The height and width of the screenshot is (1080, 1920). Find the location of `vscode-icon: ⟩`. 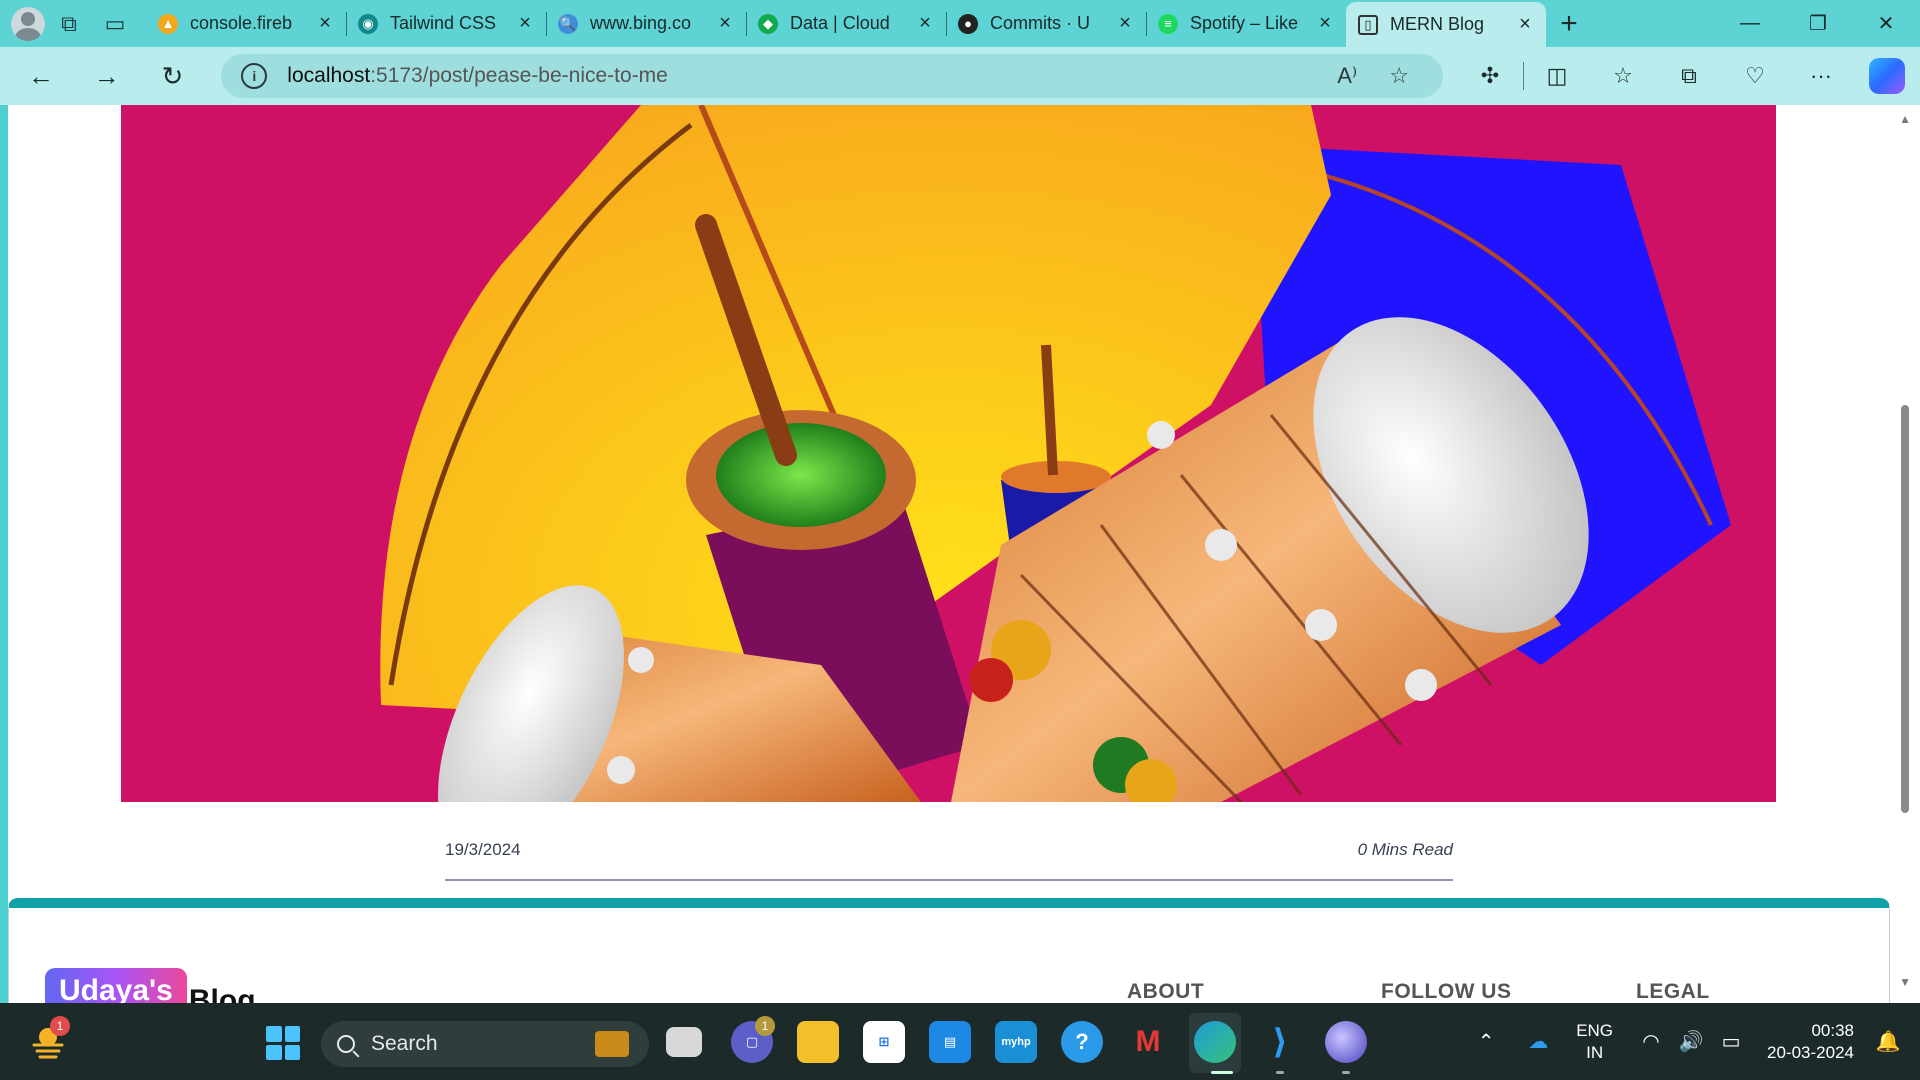

vscode-icon: ⟩ is located at coordinates (1280, 1042).